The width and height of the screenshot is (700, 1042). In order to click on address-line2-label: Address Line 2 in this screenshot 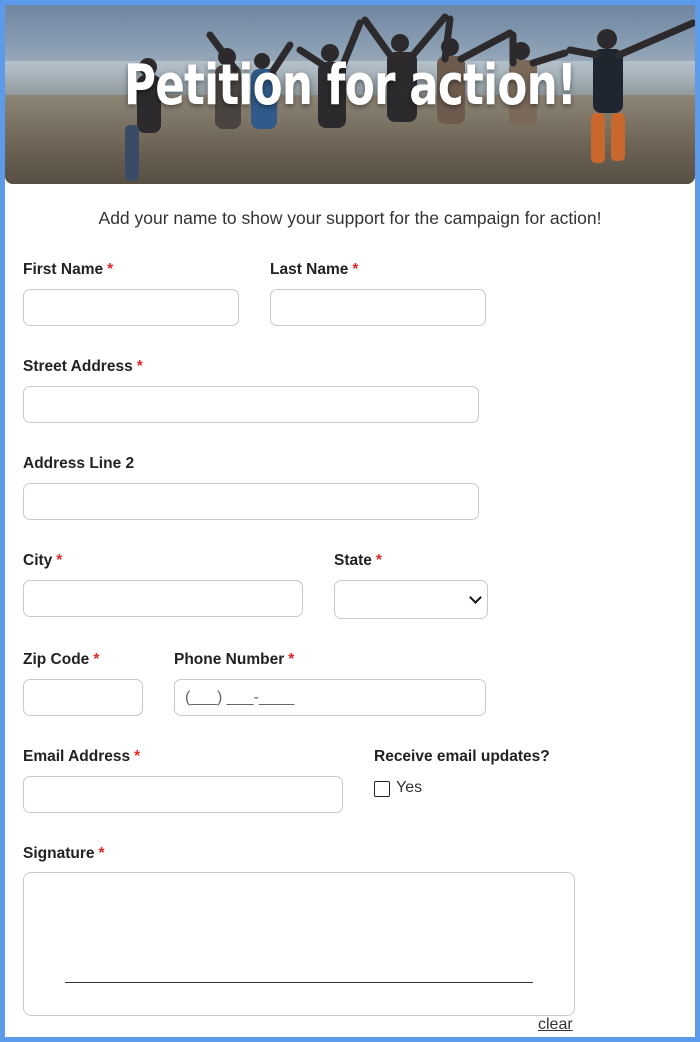, I will do `click(78, 464)`.